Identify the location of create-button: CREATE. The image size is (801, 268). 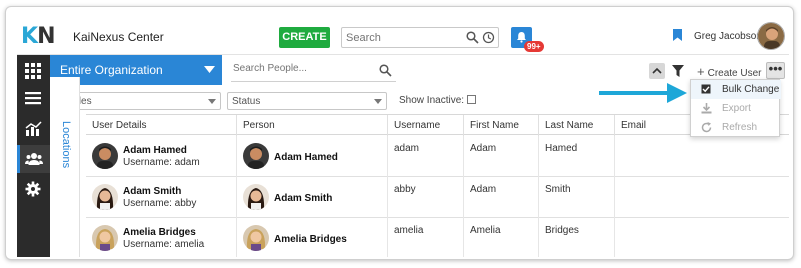
(304, 37).